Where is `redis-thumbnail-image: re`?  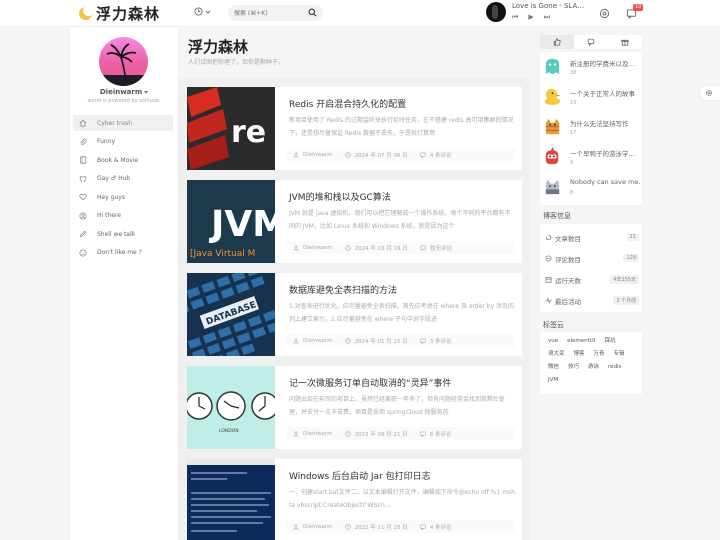
redis-thumbnail-image: re is located at coordinates (231, 128).